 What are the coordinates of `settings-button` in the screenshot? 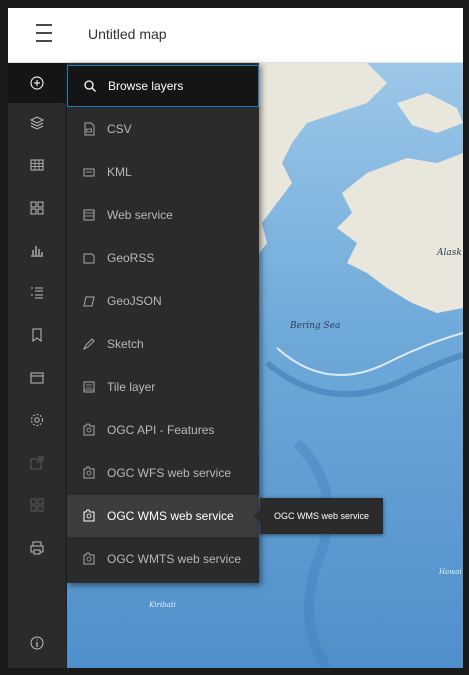 It's located at (37, 420).